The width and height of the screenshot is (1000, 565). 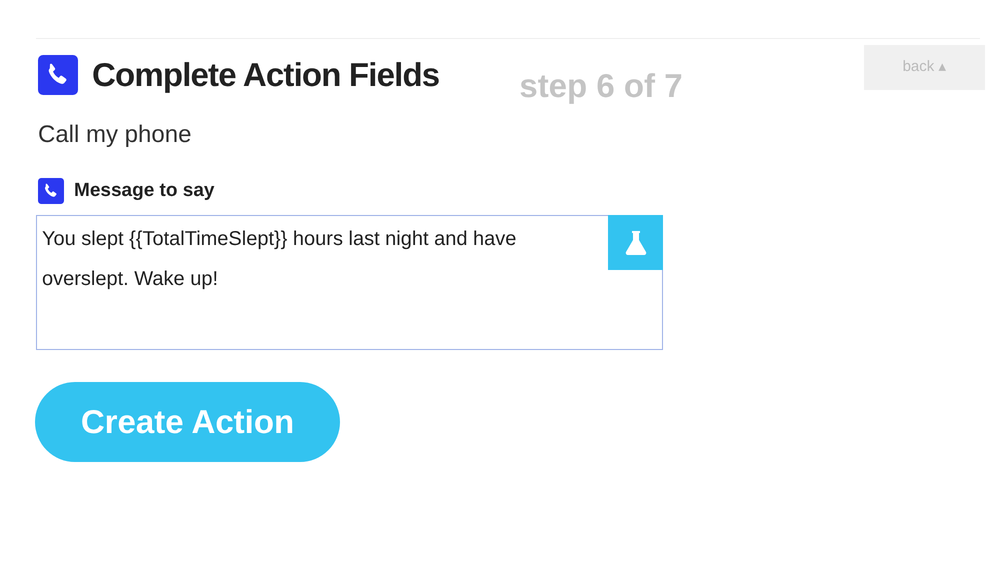 I want to click on flask-icon, so click(x=635, y=243).